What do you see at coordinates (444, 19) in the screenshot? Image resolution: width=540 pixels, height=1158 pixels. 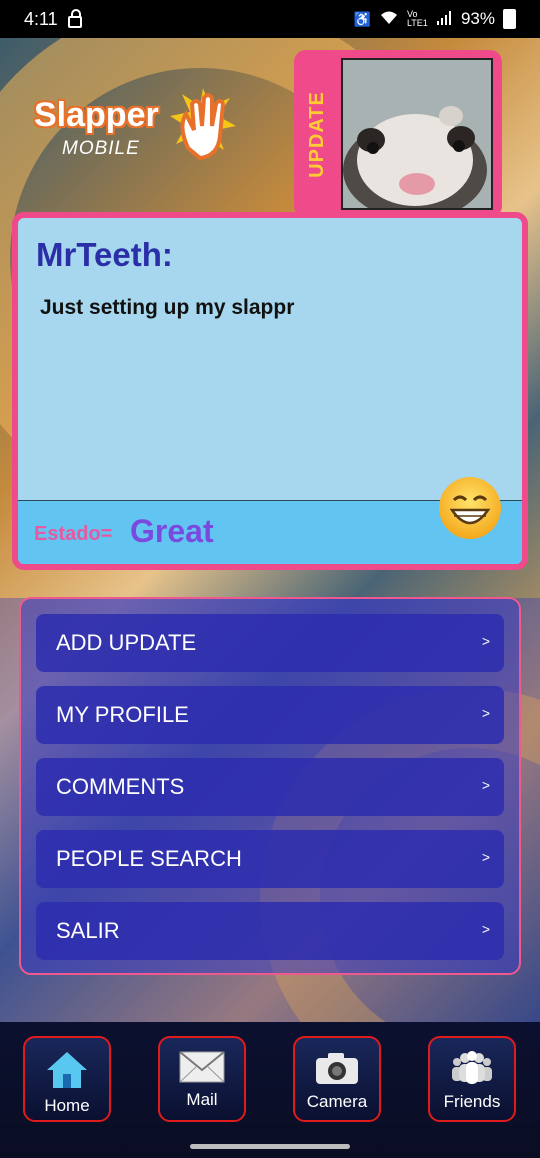 I see `signal-icon` at bounding box center [444, 19].